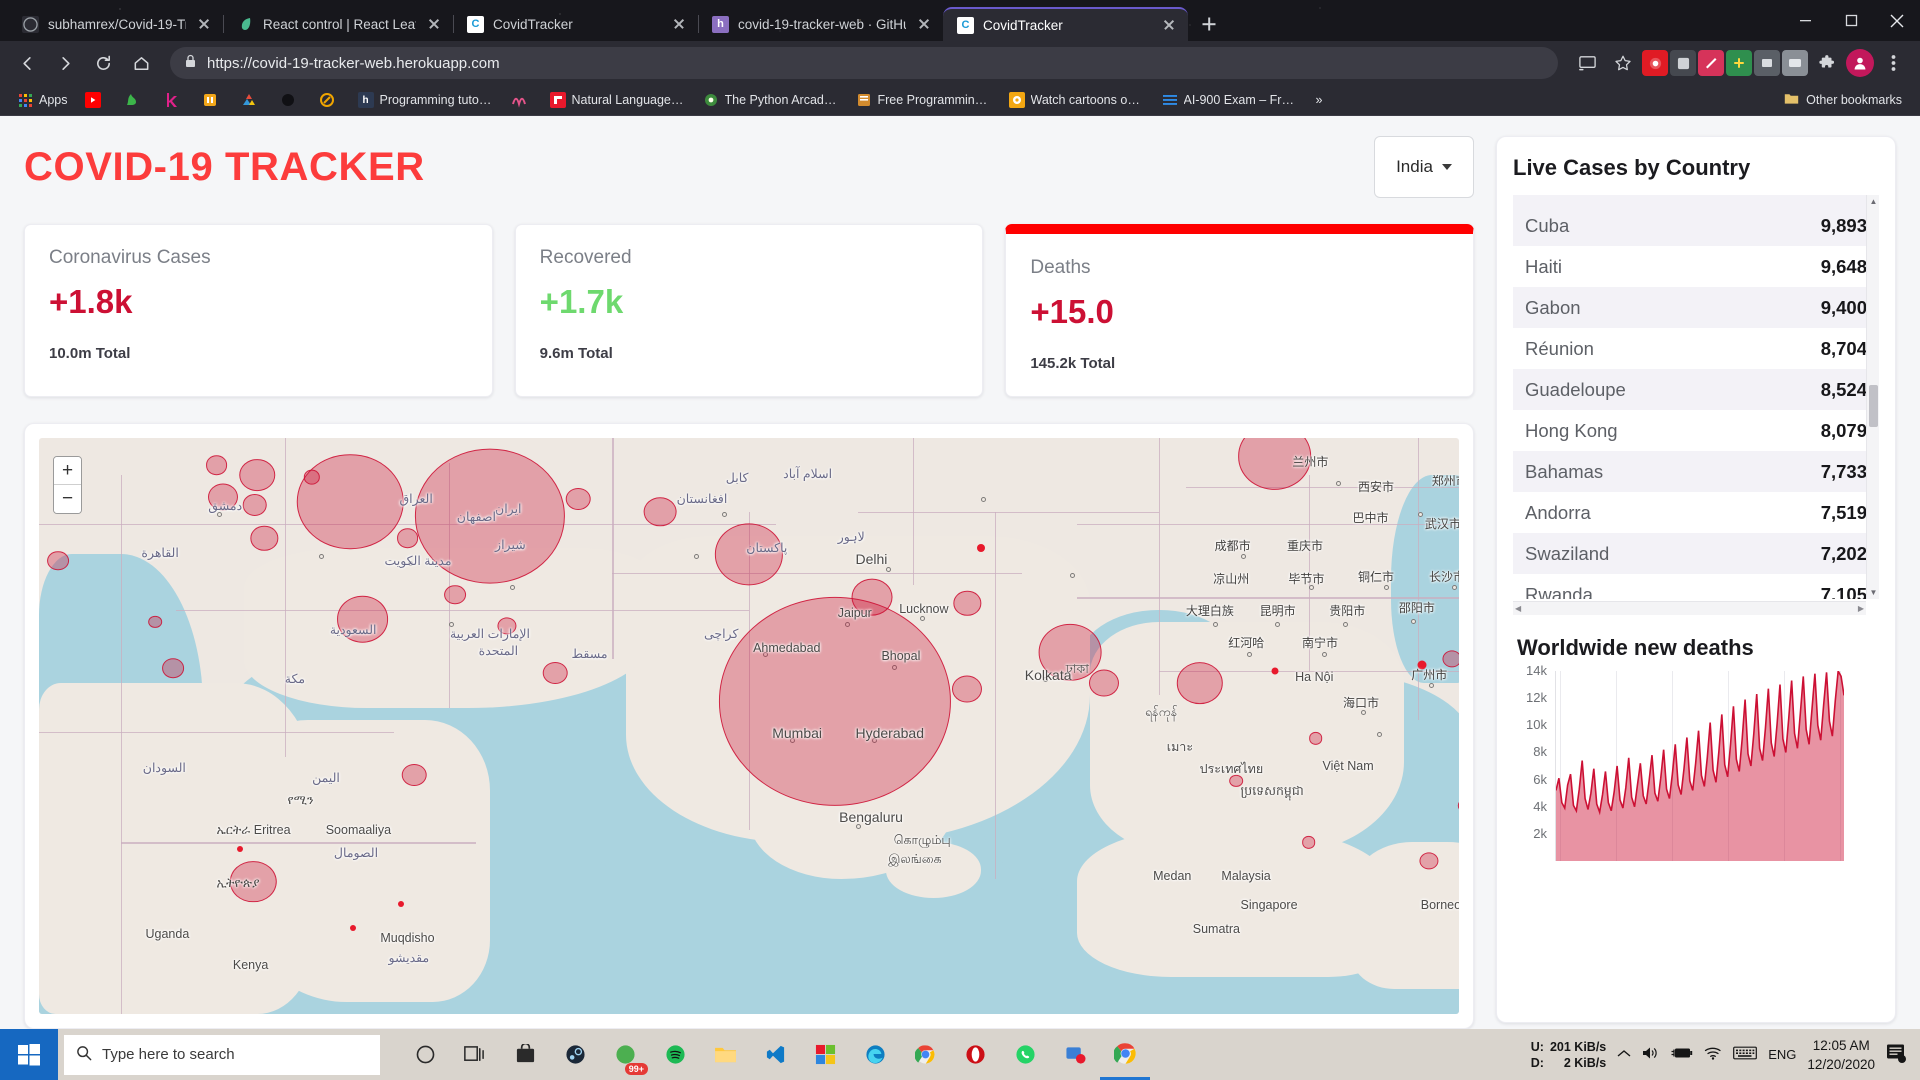  I want to click on chevron-up-icon, so click(1624, 1054).